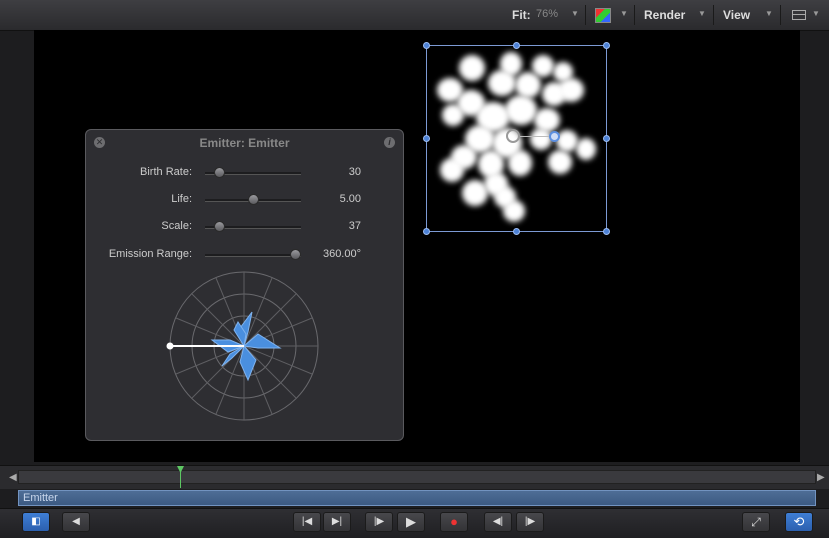 Image resolution: width=829 pixels, height=538 pixels. I want to click on rotation-handle-line, so click(535, 136).